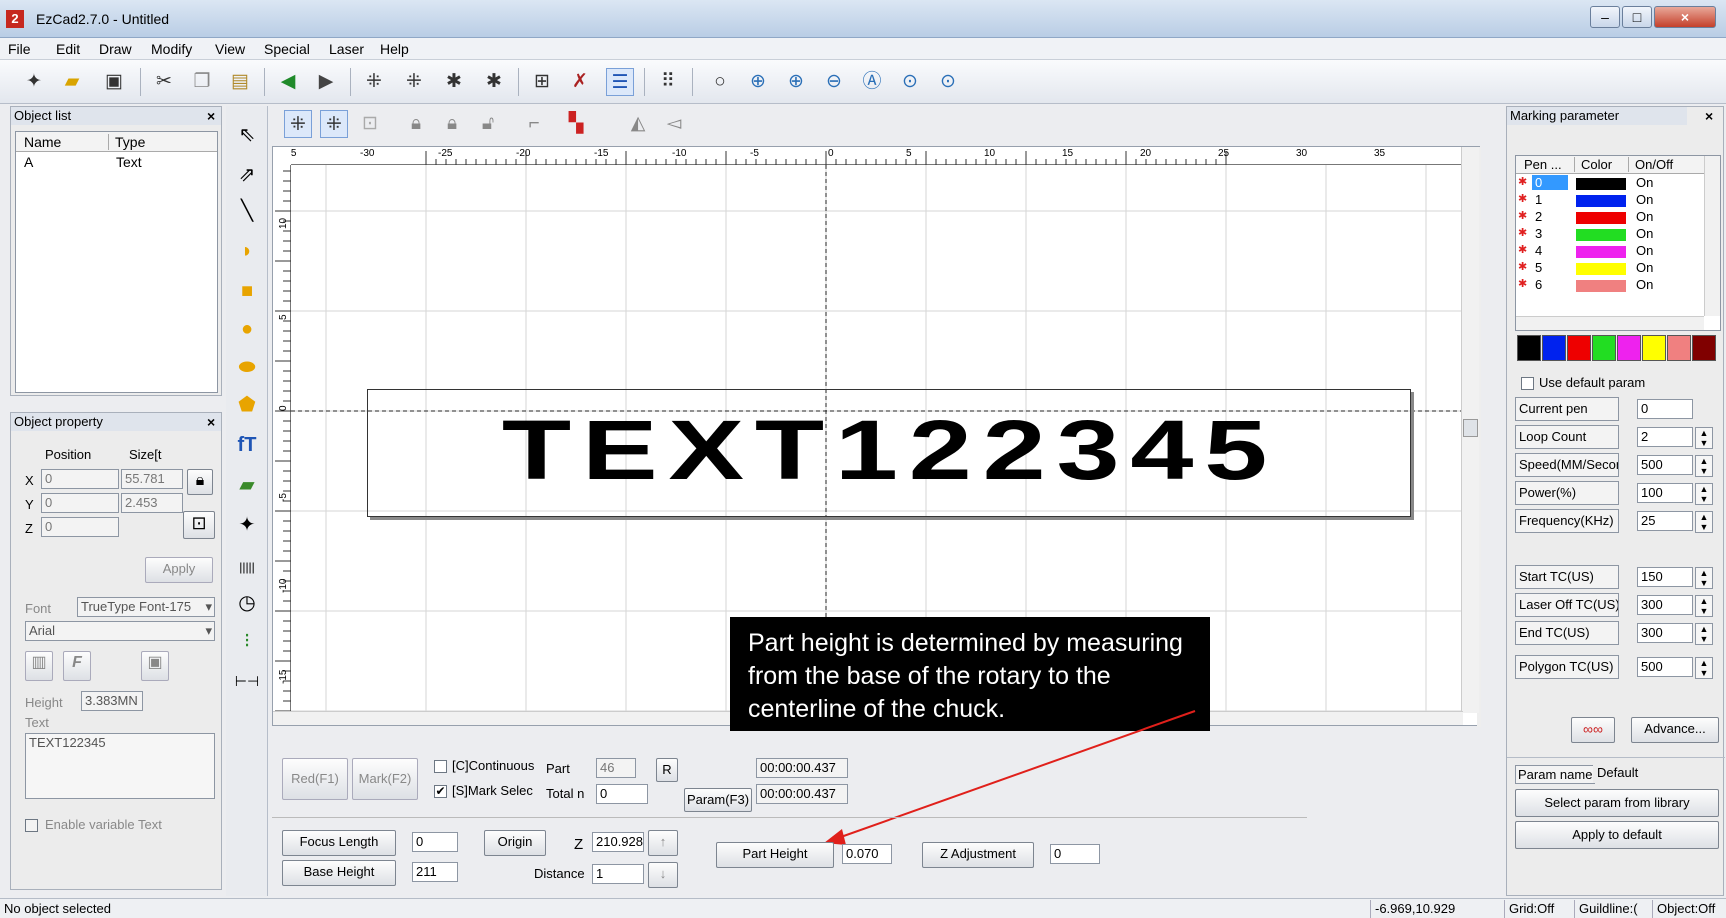  What do you see at coordinates (1567, 493) in the screenshot?
I see `power-label: Power(%)` at bounding box center [1567, 493].